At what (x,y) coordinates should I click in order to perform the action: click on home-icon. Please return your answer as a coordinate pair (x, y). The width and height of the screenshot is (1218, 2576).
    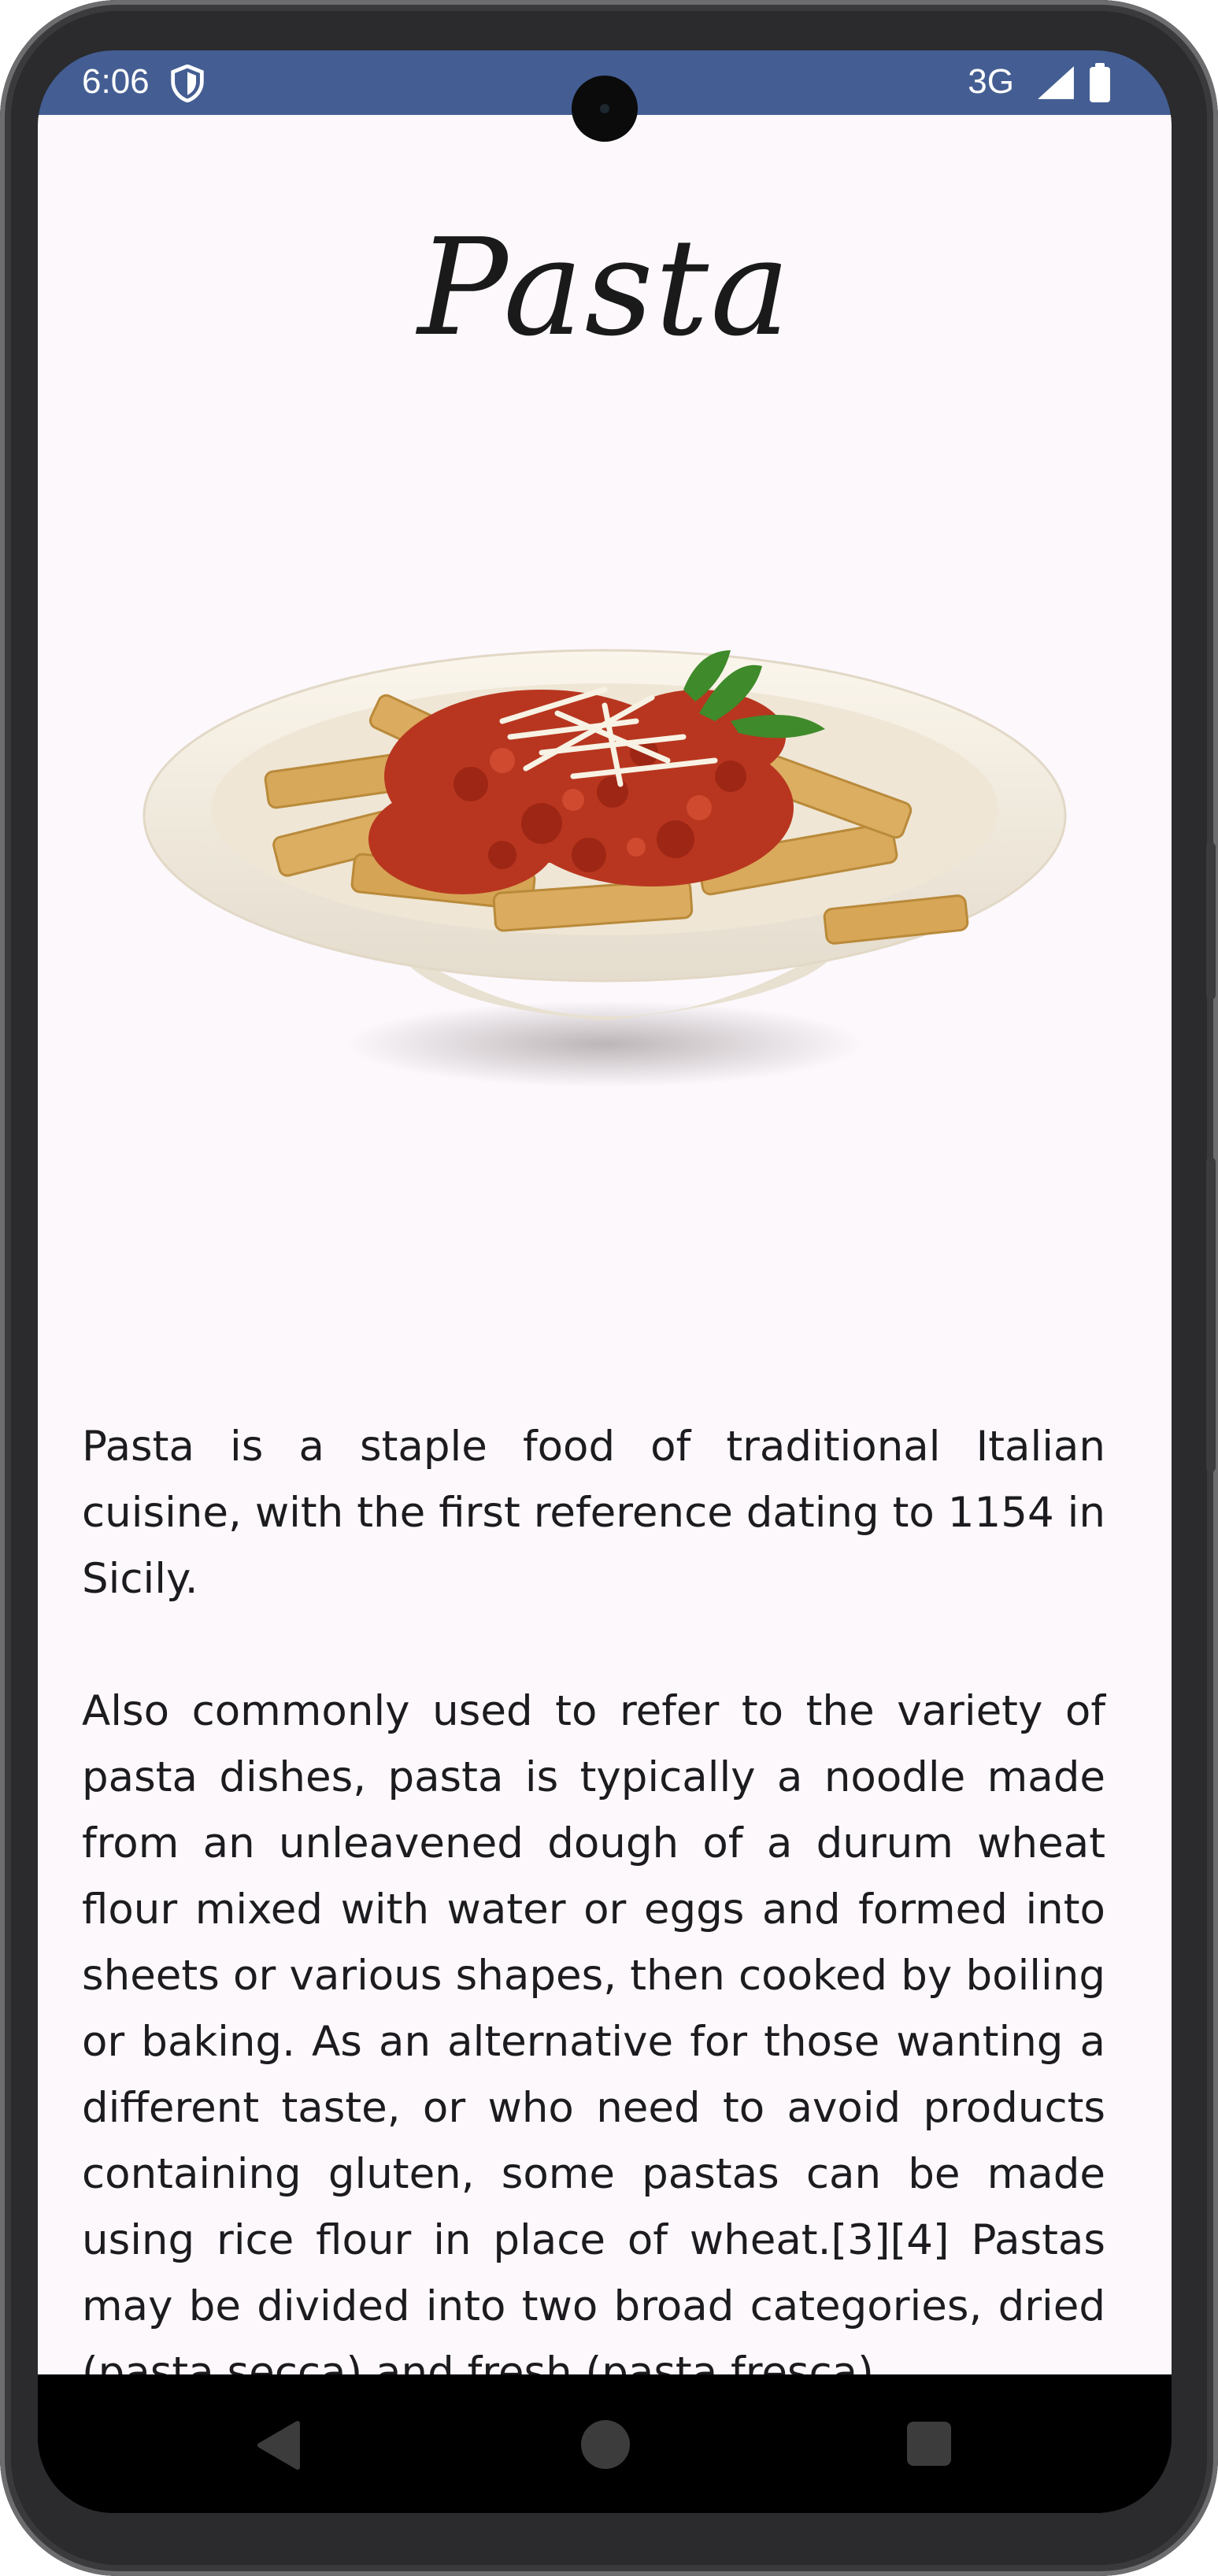
    Looking at the image, I should click on (605, 2444).